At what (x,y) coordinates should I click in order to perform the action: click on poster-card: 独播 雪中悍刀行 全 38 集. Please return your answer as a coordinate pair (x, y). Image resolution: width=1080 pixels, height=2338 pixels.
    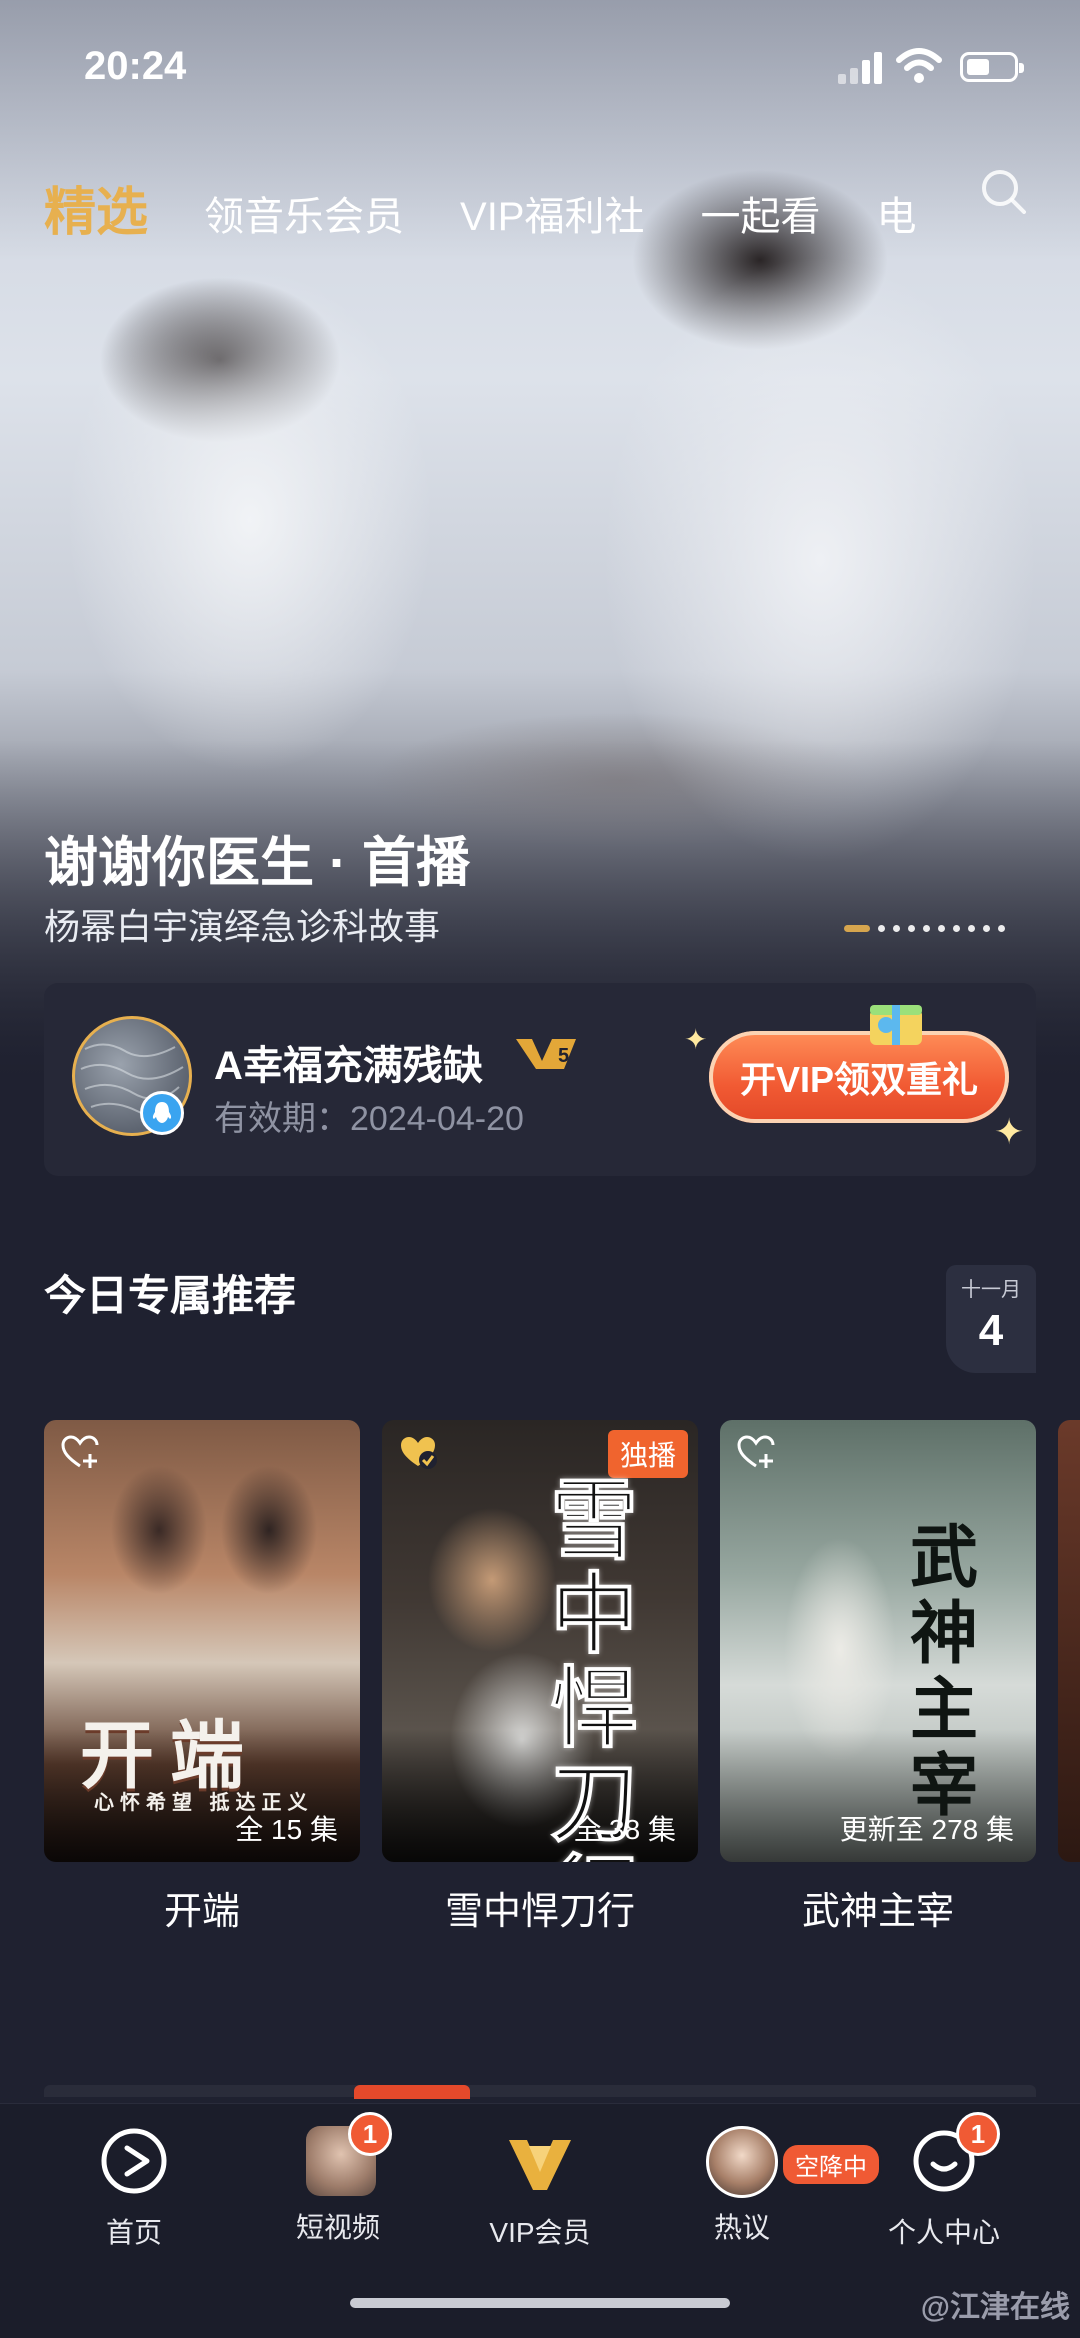
    Looking at the image, I should click on (540, 1641).